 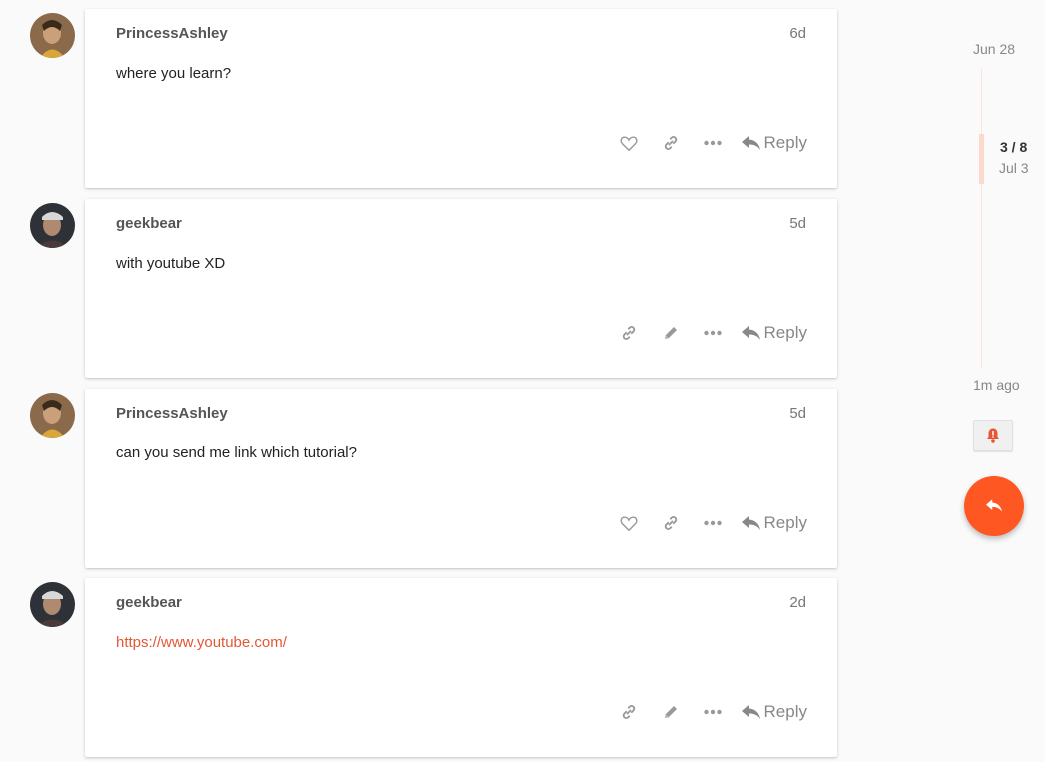 What do you see at coordinates (797, 33) in the screenshot?
I see `post-age: 6d` at bounding box center [797, 33].